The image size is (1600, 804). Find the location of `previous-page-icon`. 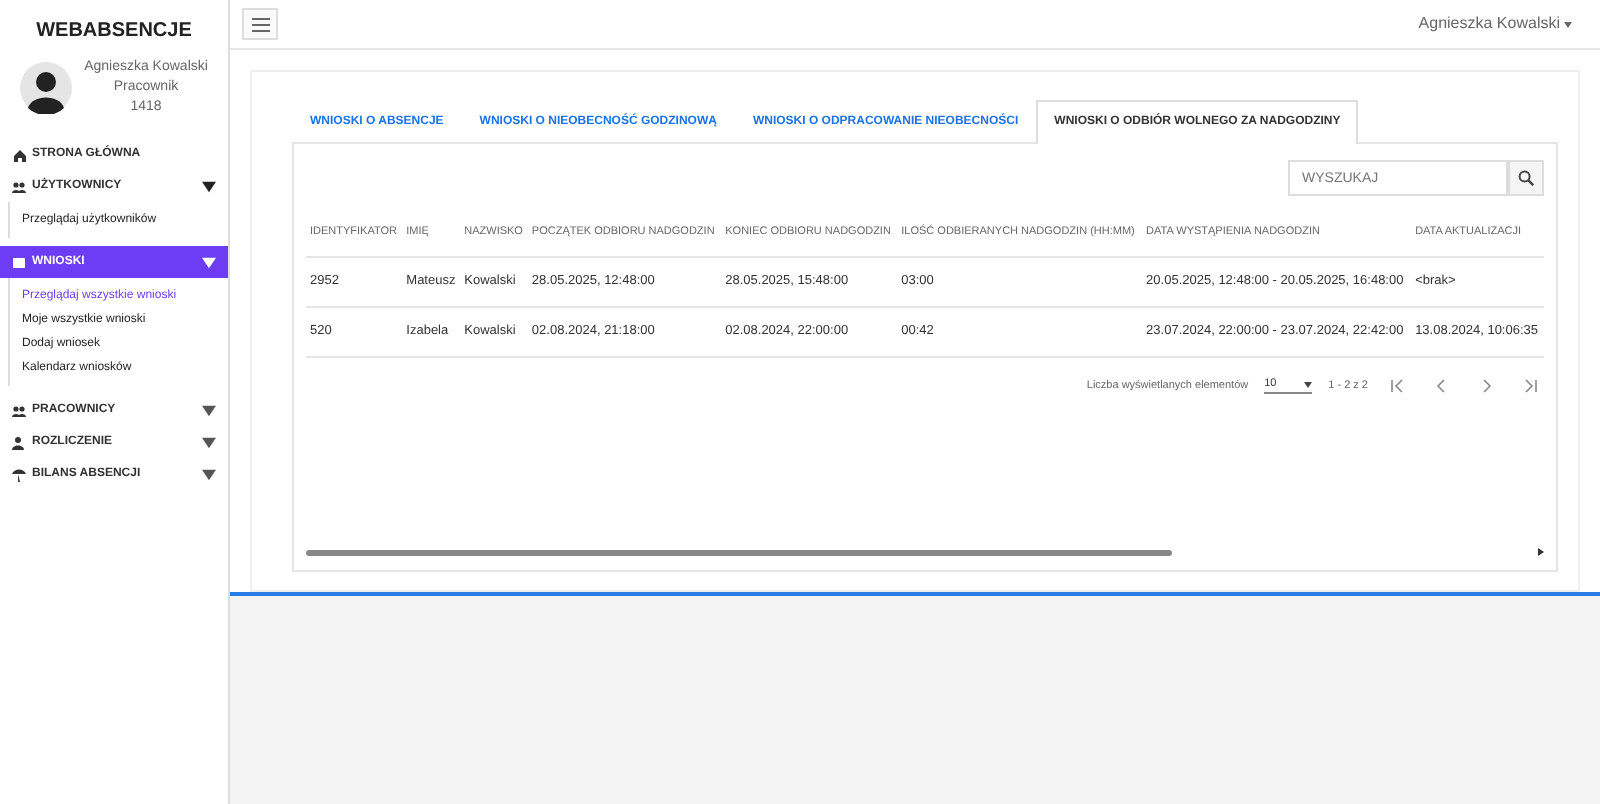

previous-page-icon is located at coordinates (1442, 385).